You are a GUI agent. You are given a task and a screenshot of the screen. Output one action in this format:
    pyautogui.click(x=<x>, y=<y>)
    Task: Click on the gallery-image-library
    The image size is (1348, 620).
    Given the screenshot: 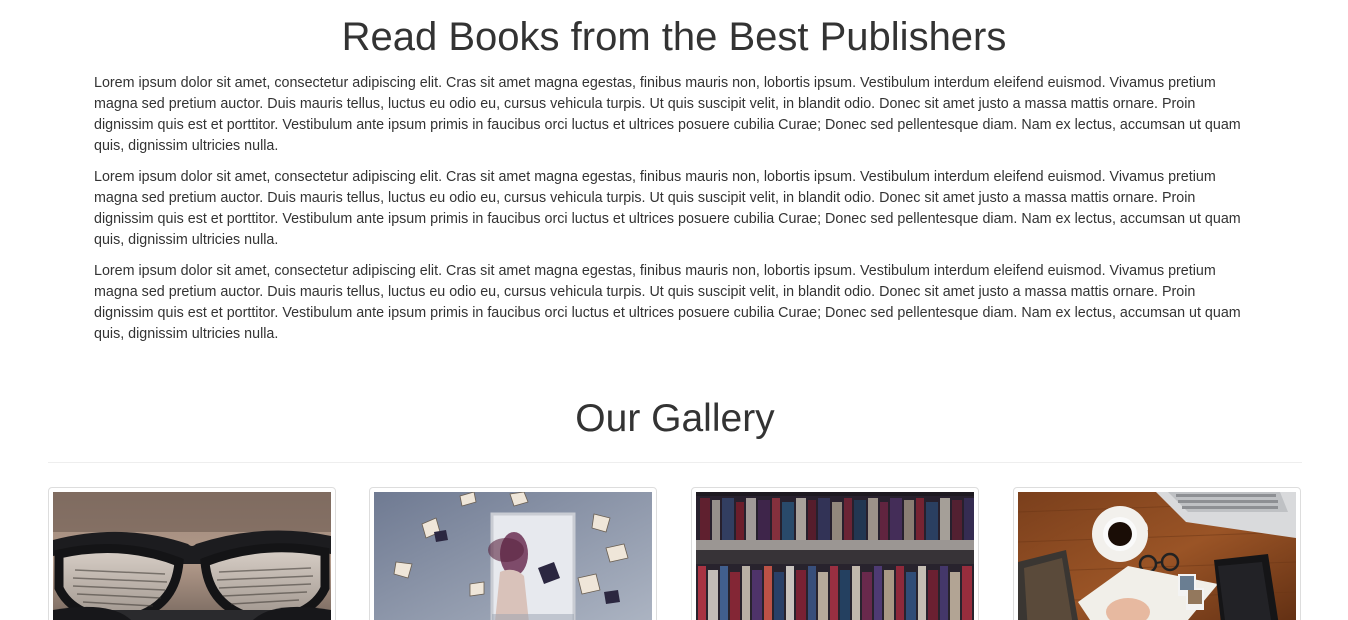 What is the action you would take?
    pyautogui.click(x=835, y=556)
    